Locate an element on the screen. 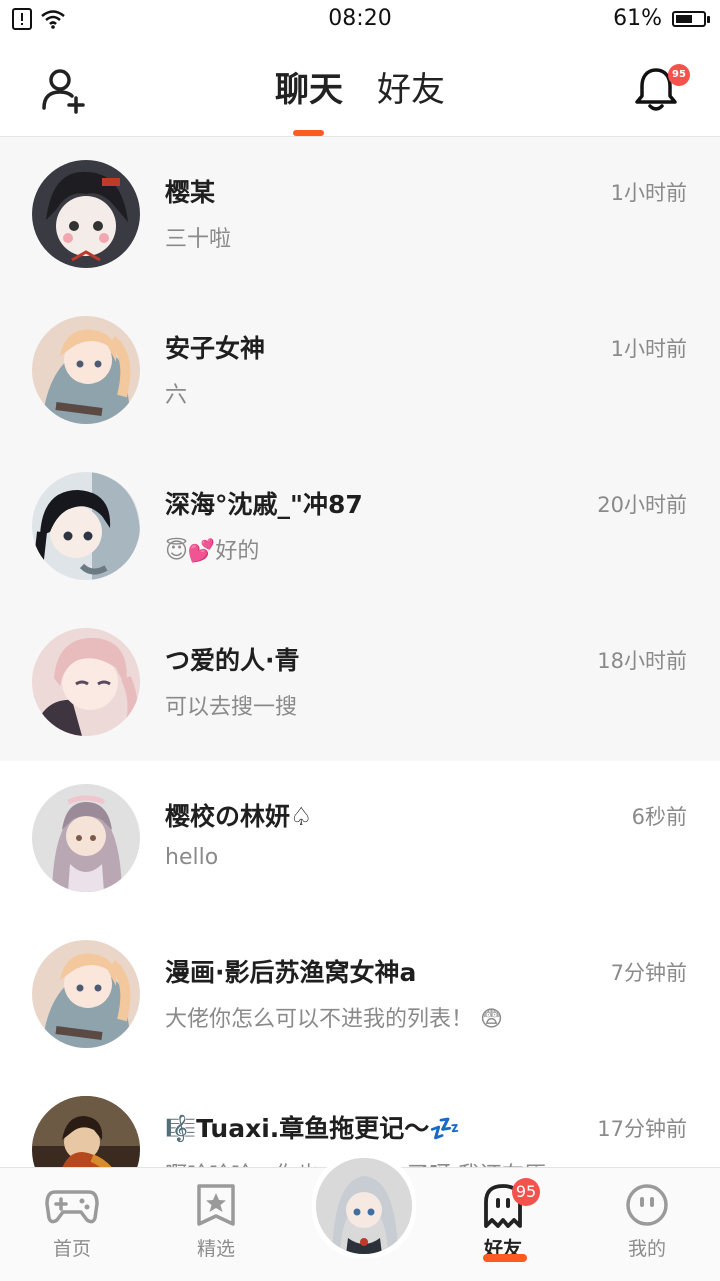 The image size is (720, 1281). chat-name: 漫画·影后苏渔窝女神a is located at coordinates (291, 972).